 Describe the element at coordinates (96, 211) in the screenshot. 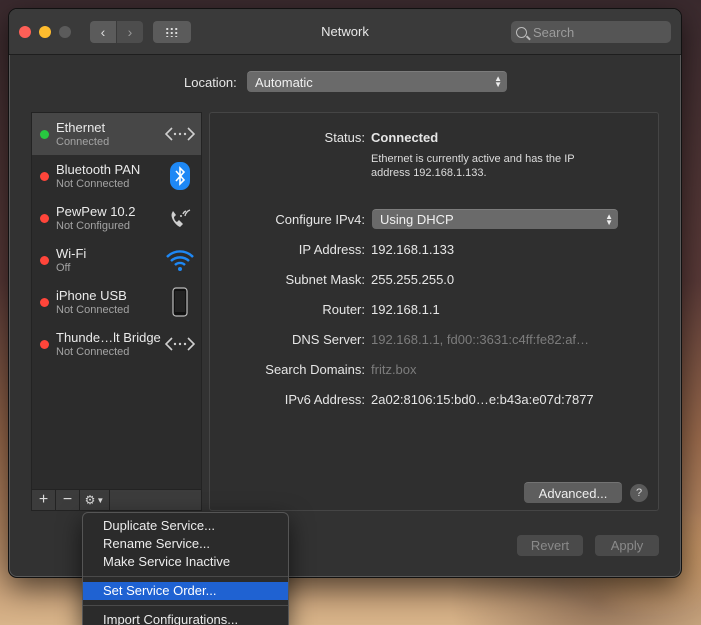

I see `service-name: PewPew 10.2` at that location.